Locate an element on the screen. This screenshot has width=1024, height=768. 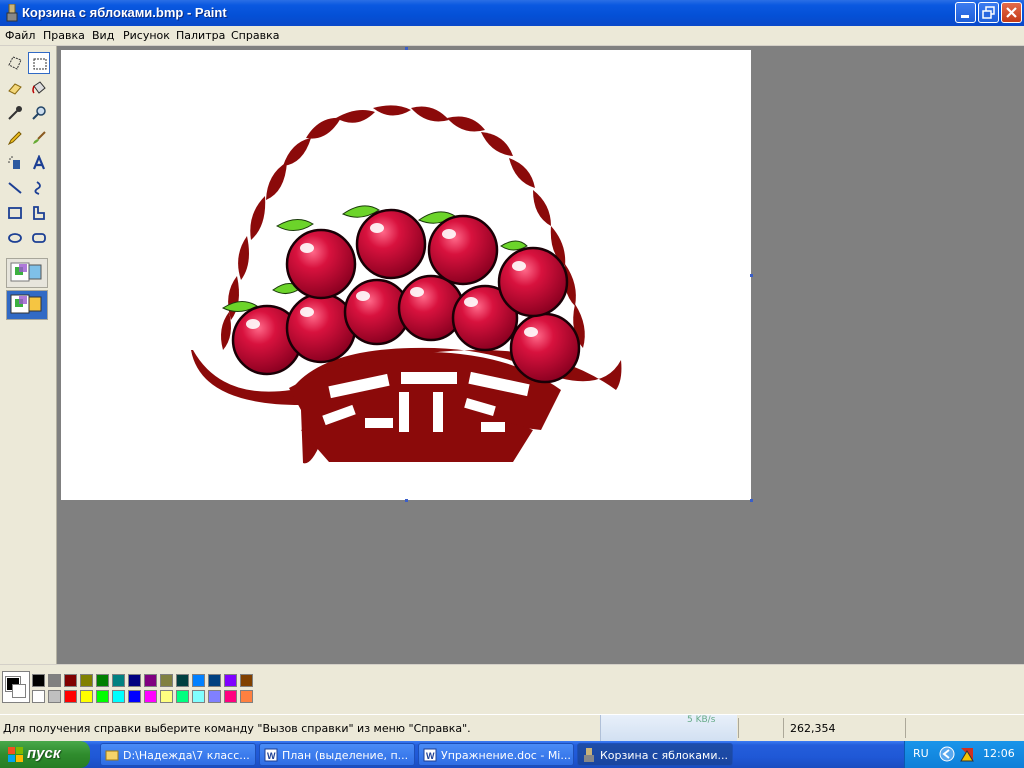
menu-file: Файл is located at coordinates (20, 35).